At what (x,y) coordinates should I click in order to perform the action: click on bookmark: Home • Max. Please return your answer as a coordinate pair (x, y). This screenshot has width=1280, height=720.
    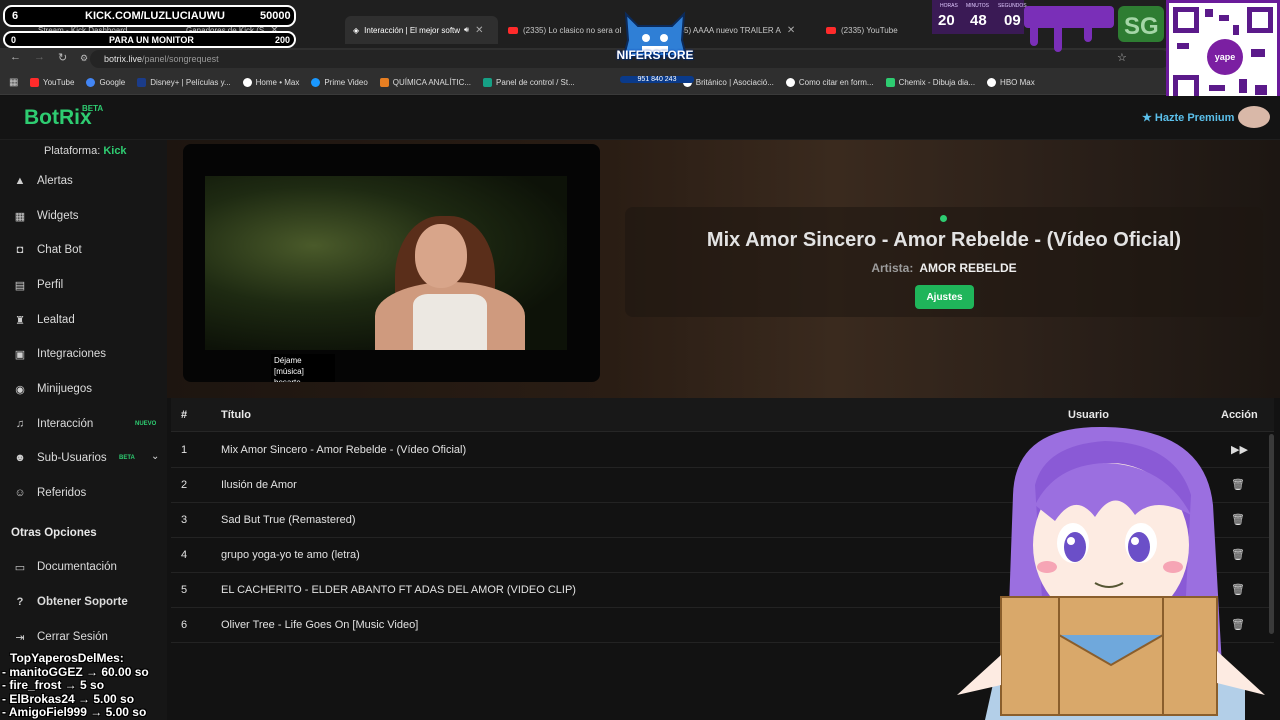
    Looking at the image, I should click on (270, 82).